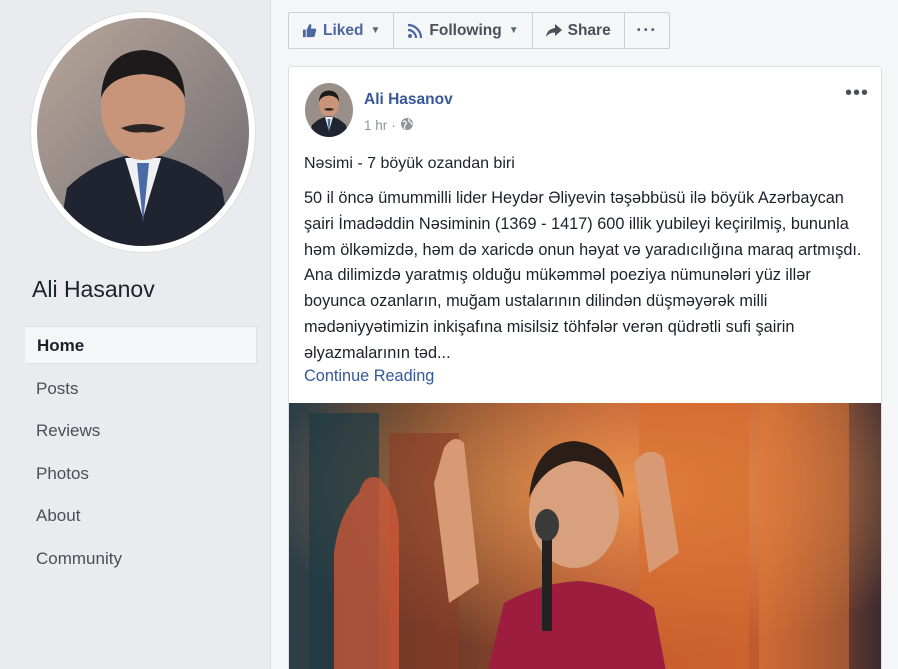 The image size is (898, 669). Describe the element at coordinates (415, 31) in the screenshot. I see `rss-icon` at that location.